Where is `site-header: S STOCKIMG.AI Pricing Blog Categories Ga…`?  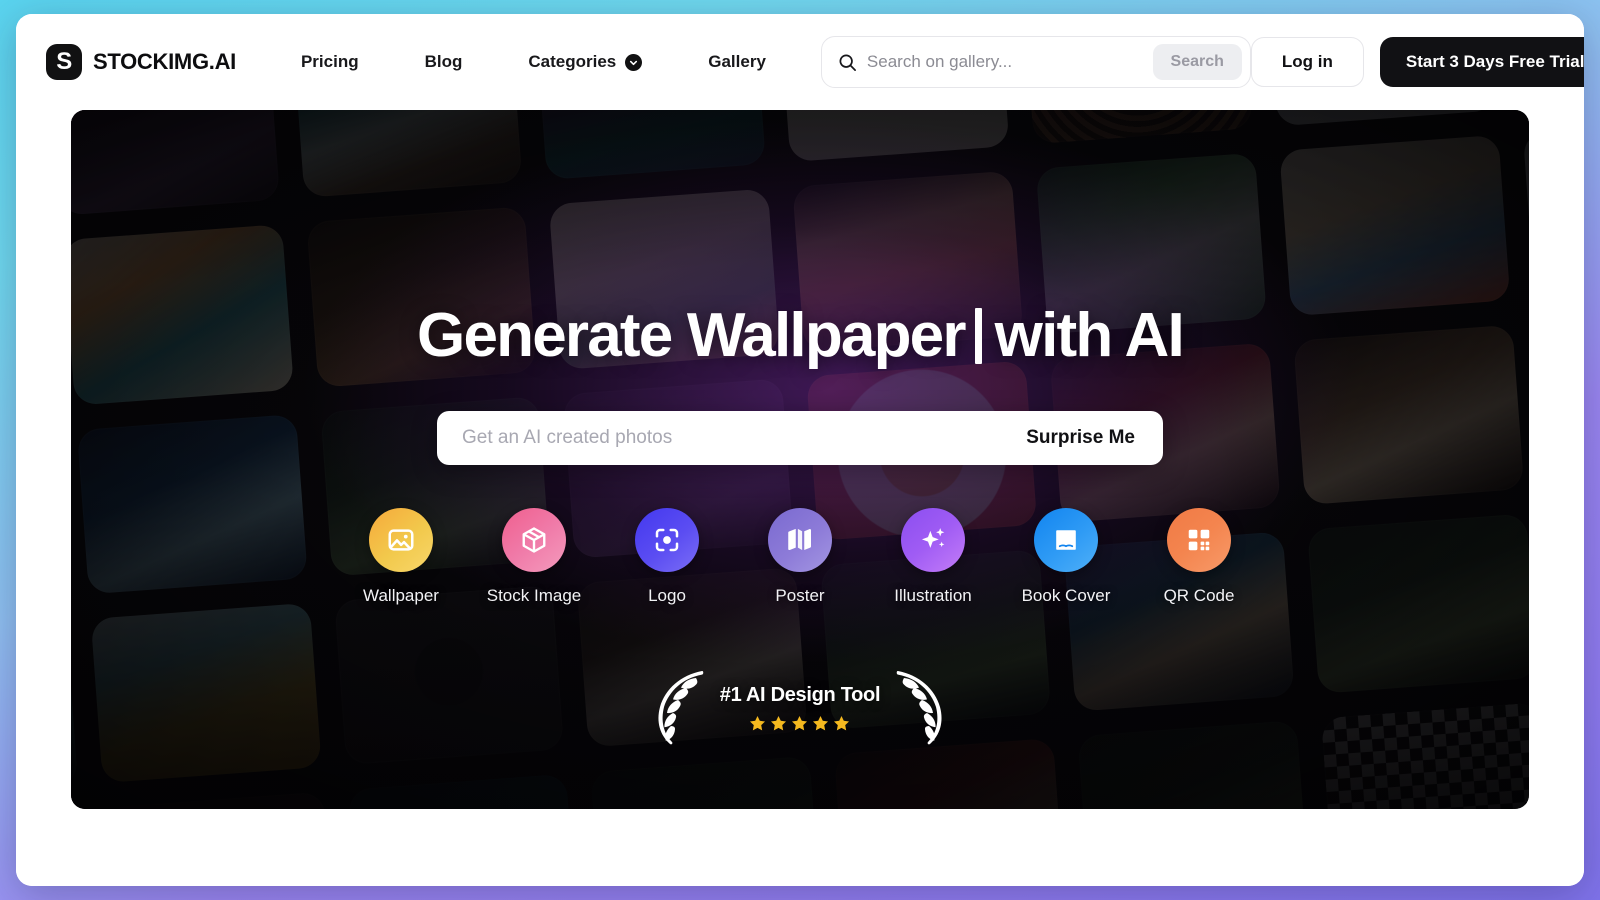 site-header: S STOCKIMG.AI Pricing Blog Categories Ga… is located at coordinates (800, 62).